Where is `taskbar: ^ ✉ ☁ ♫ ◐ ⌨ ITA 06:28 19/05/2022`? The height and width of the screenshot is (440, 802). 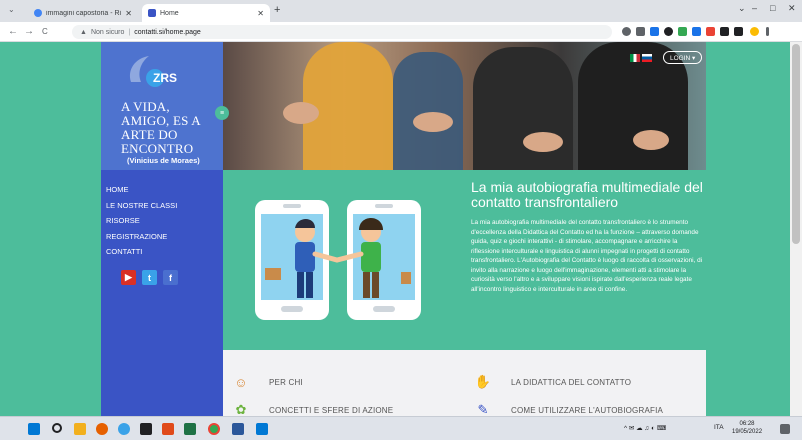
taskbar: ^ ✉ ☁ ♫ ◐ ⌨ ITA 06:28 19/05/2022 is located at coordinates (401, 428).